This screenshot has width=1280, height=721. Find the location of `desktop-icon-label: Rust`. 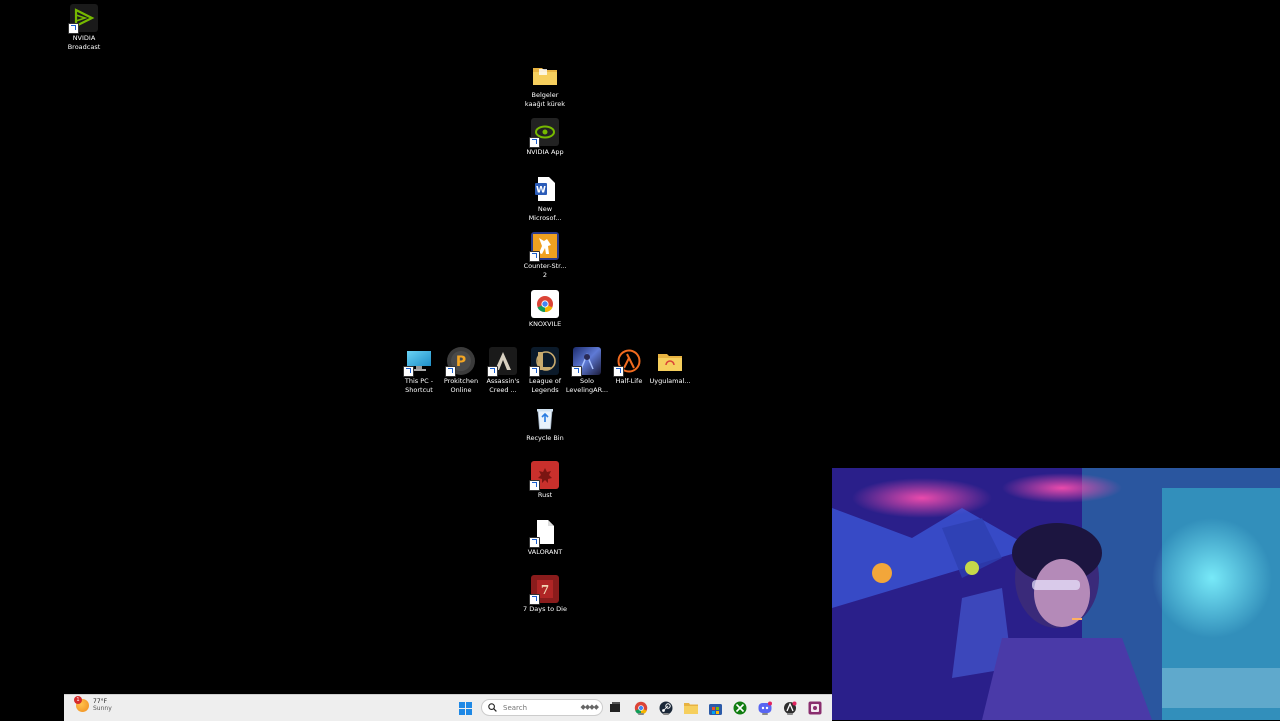

desktop-icon-label: Rust is located at coordinates (545, 495).